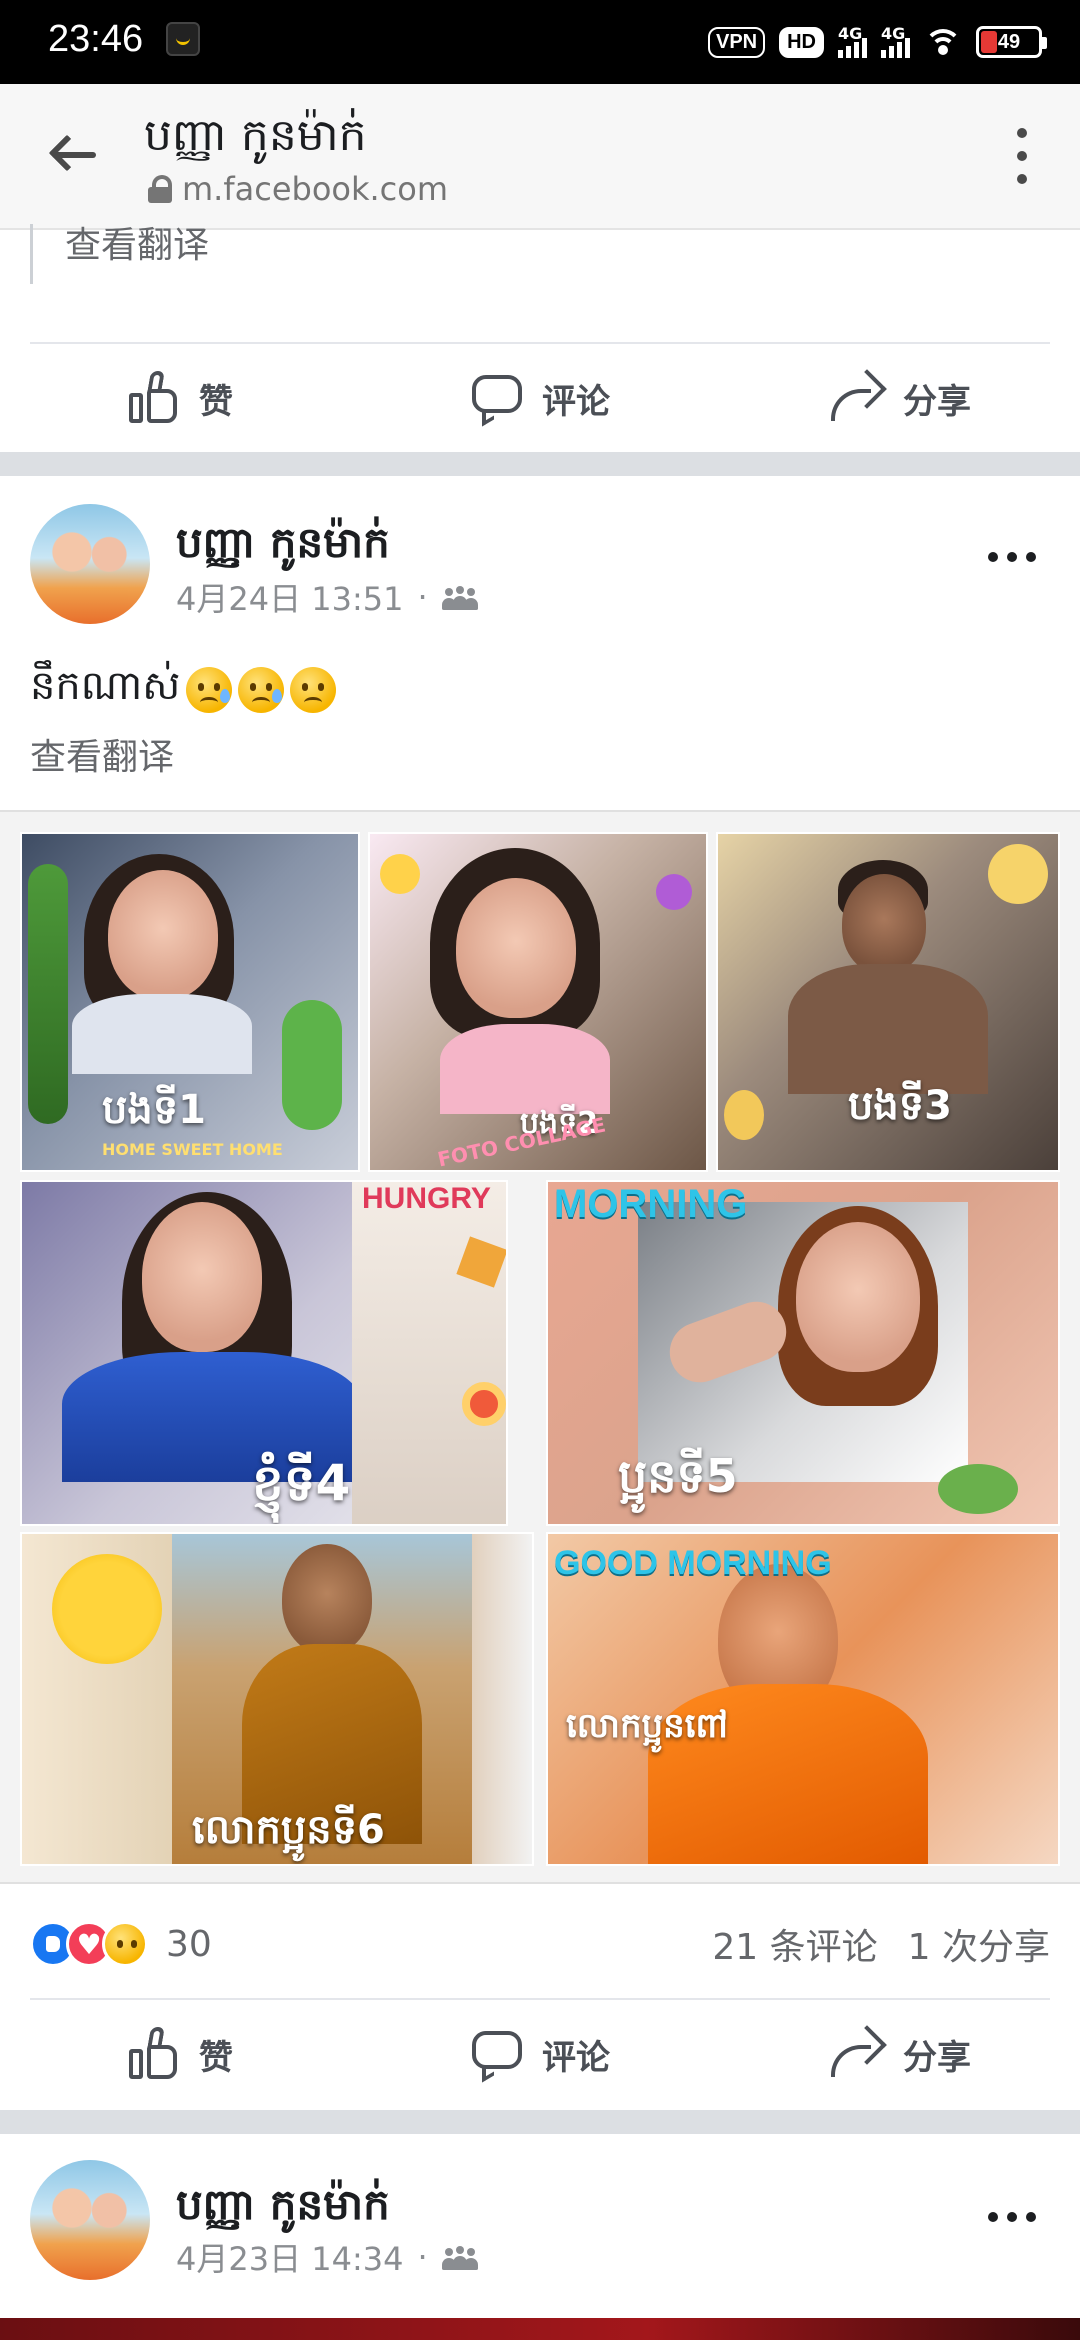  What do you see at coordinates (803, 1353) in the screenshot?
I see `collage-photo-5: MORNING ប្អូនទី5` at bounding box center [803, 1353].